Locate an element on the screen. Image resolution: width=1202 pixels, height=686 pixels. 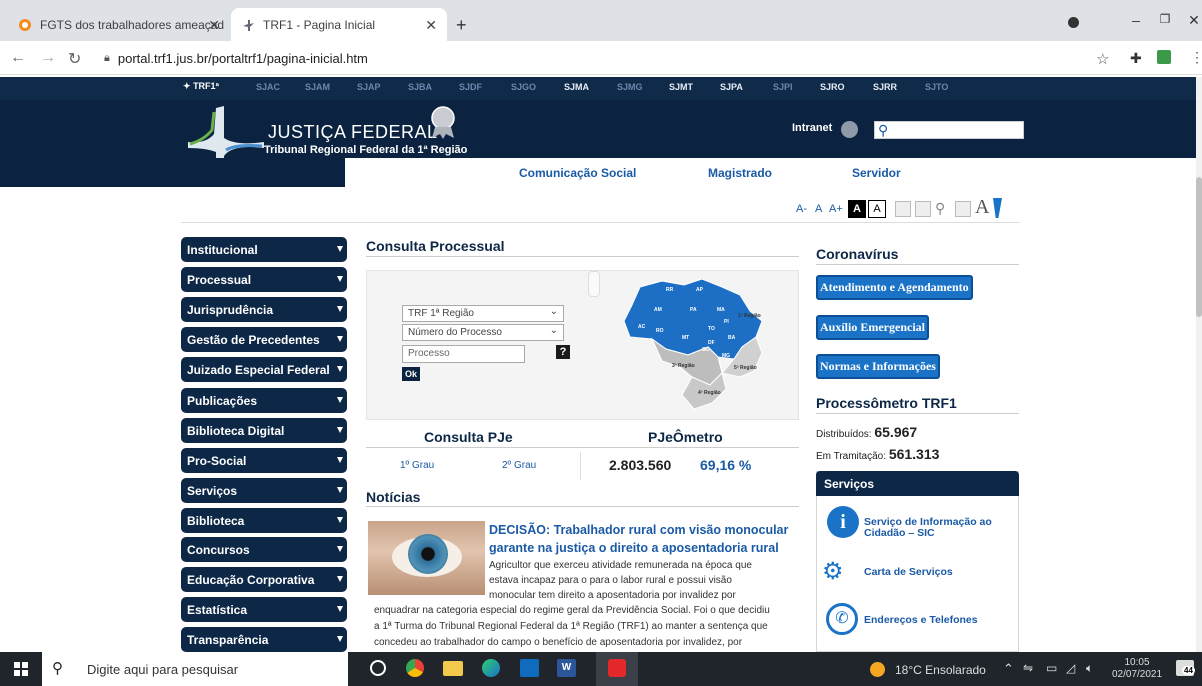
sj-link-sjdf: SJDF is located at coordinates (470, 87).